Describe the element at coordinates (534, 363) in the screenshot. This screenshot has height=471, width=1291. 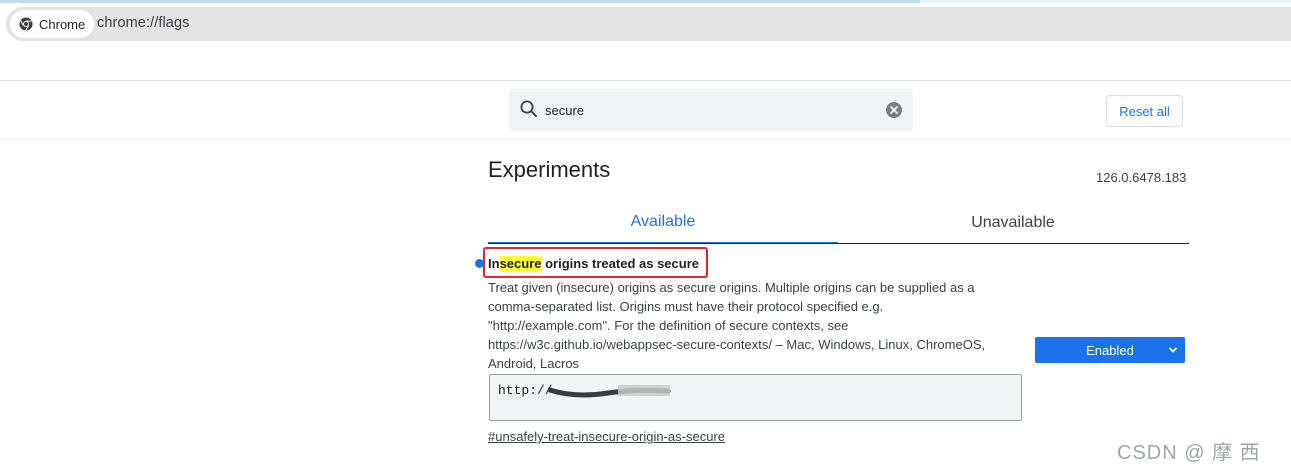
I see `flag-description-line: Android, Lacros` at that location.